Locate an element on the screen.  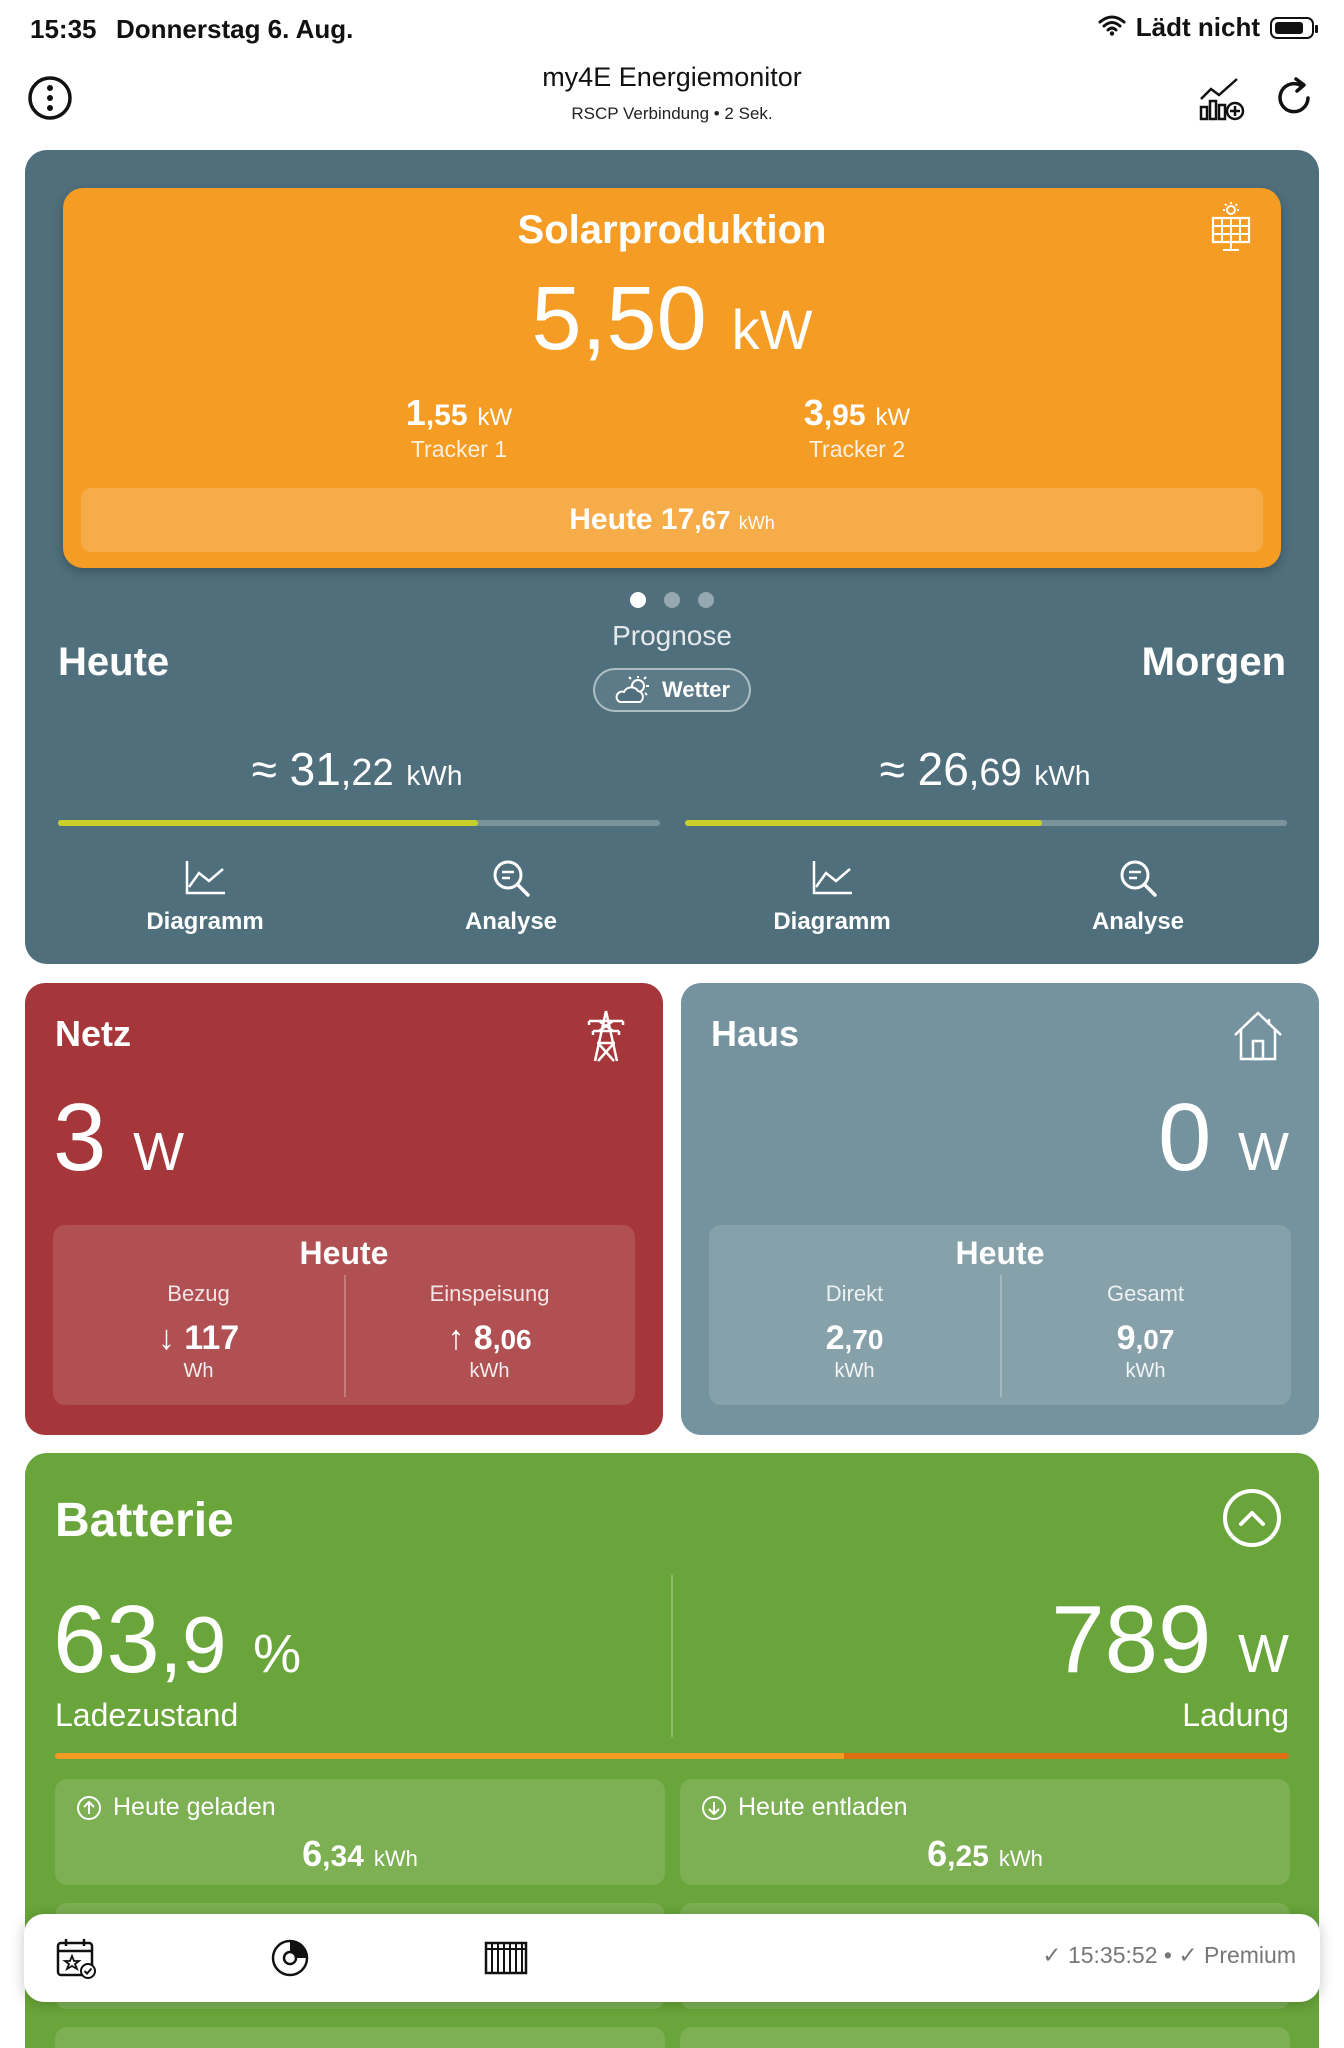
grid-export-label: Einspeisung is located at coordinates (489, 1293).